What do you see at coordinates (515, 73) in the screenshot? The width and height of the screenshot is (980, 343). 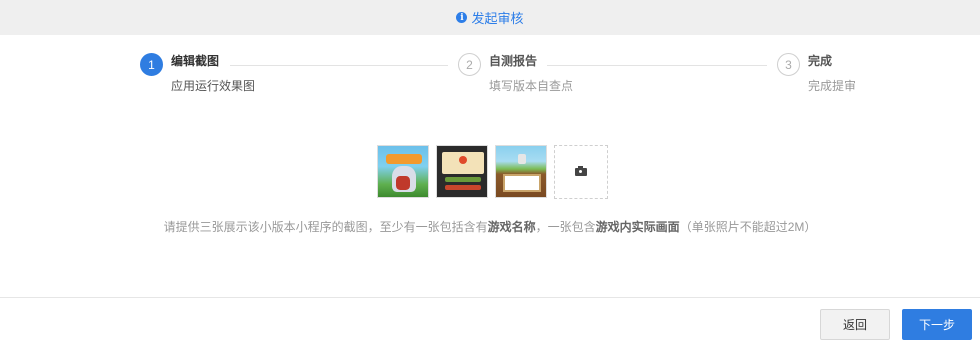 I see `step-self-test-report: 2 自测报告 填写版本自查点` at bounding box center [515, 73].